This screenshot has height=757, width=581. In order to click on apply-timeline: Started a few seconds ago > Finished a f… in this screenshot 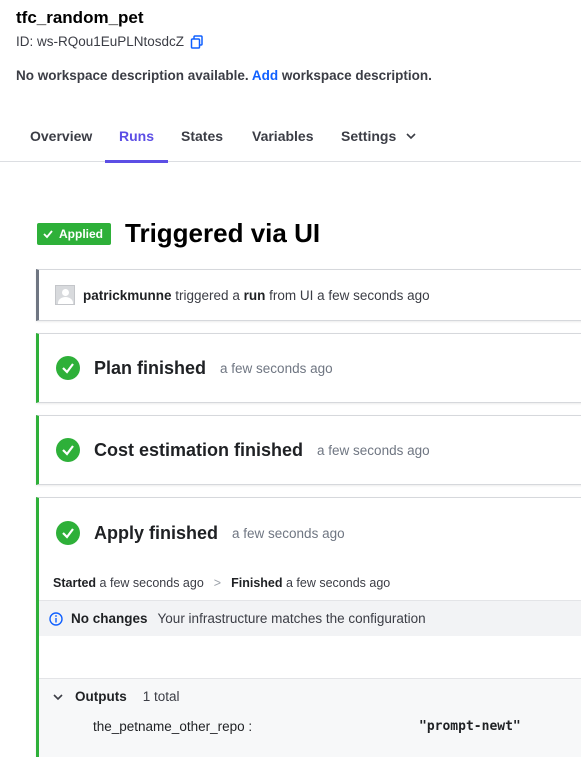, I will do `click(221, 583)`.